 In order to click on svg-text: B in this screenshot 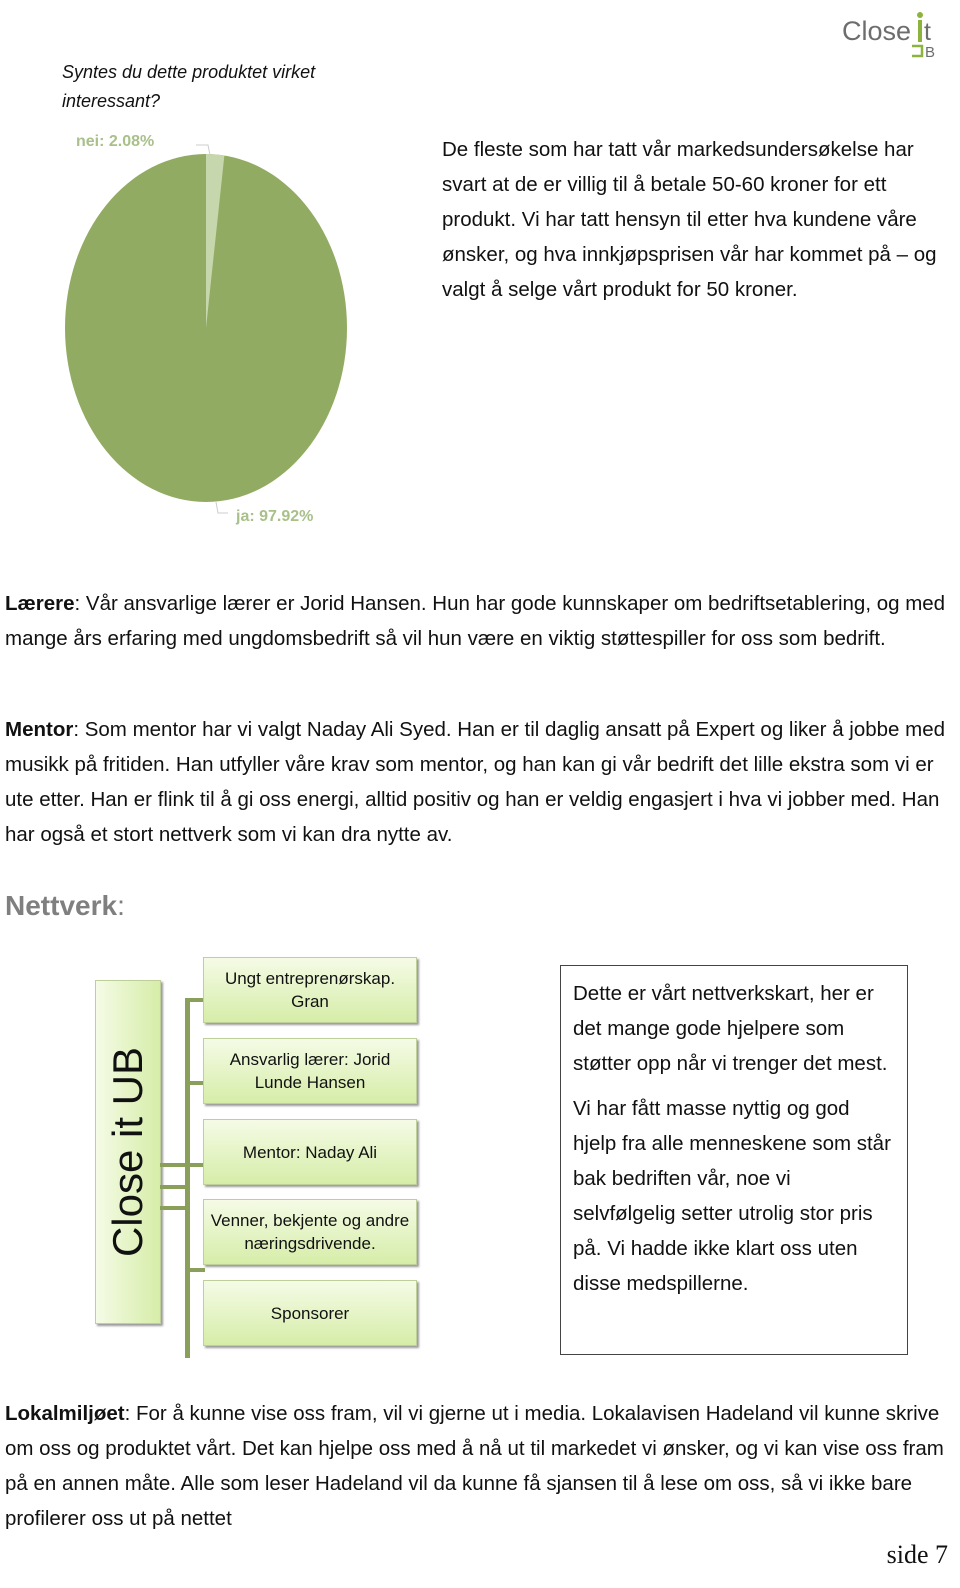, I will do `click(930, 51)`.